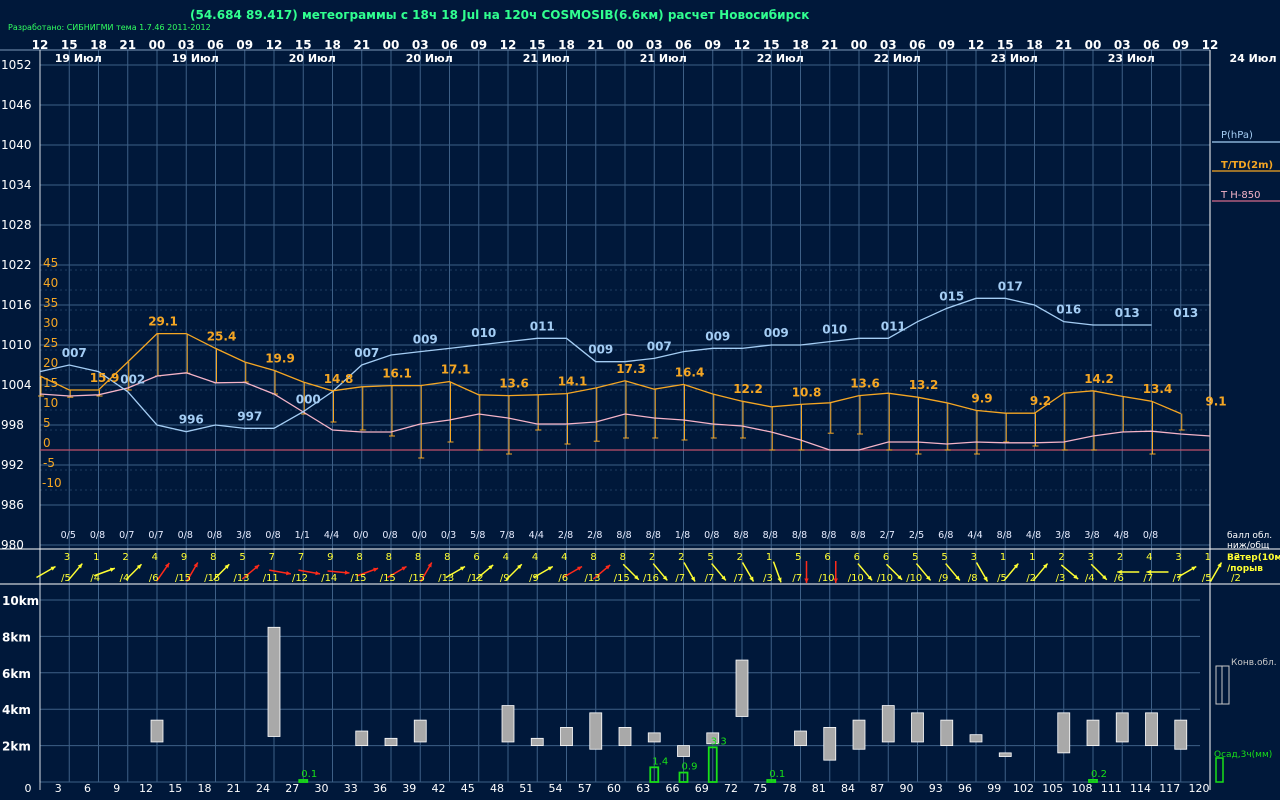  I want to click on bottom-hour-label: 48, so click(497, 788).